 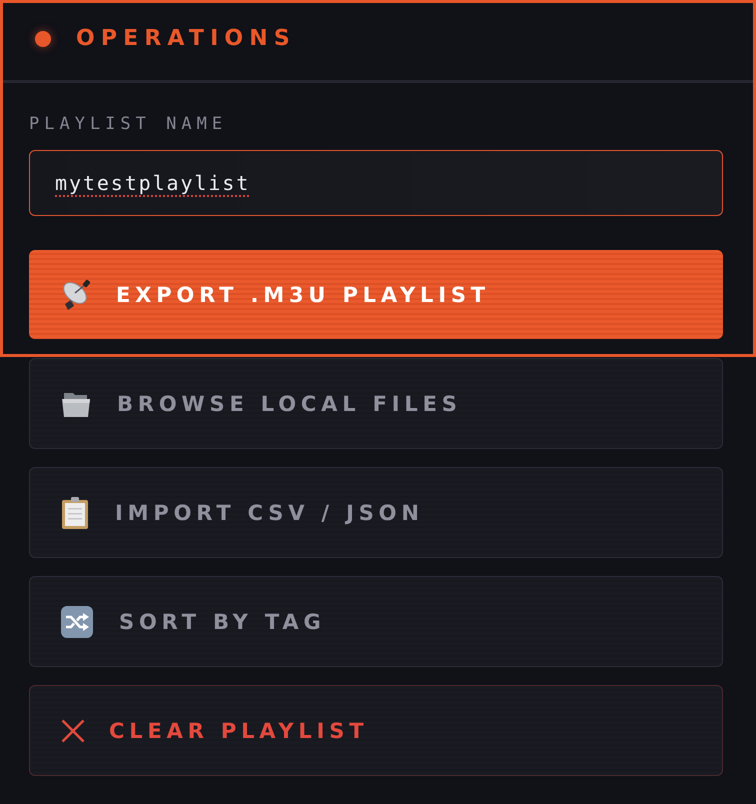 I want to click on export-button: EXPORT .M3U PLAYLIST, so click(x=376, y=294).